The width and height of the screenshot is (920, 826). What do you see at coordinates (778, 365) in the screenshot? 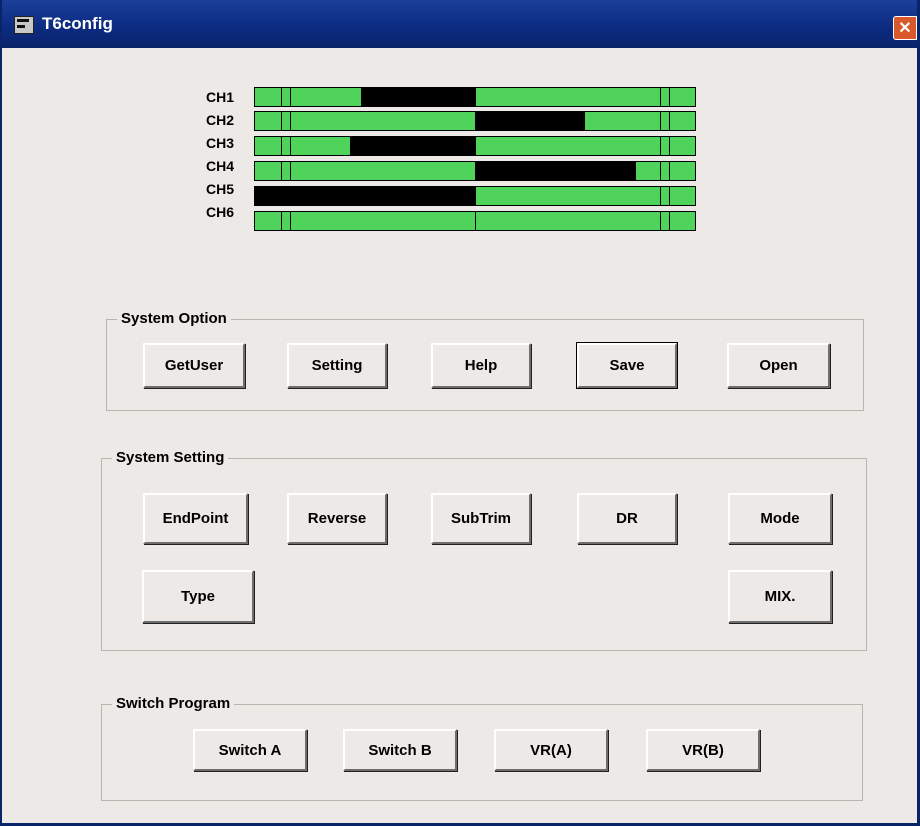
I see `open-button: Open` at bounding box center [778, 365].